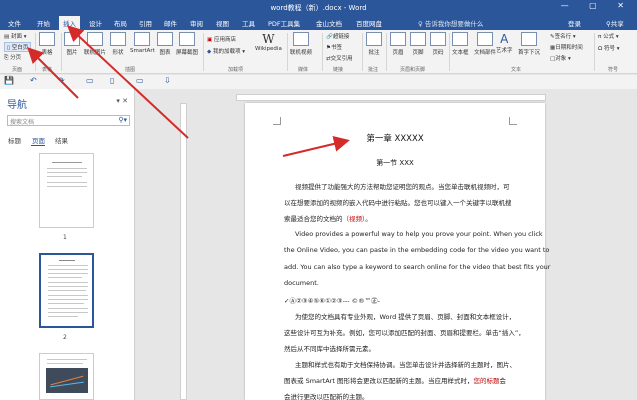 The image size is (637, 400). What do you see at coordinates (316, 146) in the screenshot?
I see `arrow-to-heading` at bounding box center [316, 146].